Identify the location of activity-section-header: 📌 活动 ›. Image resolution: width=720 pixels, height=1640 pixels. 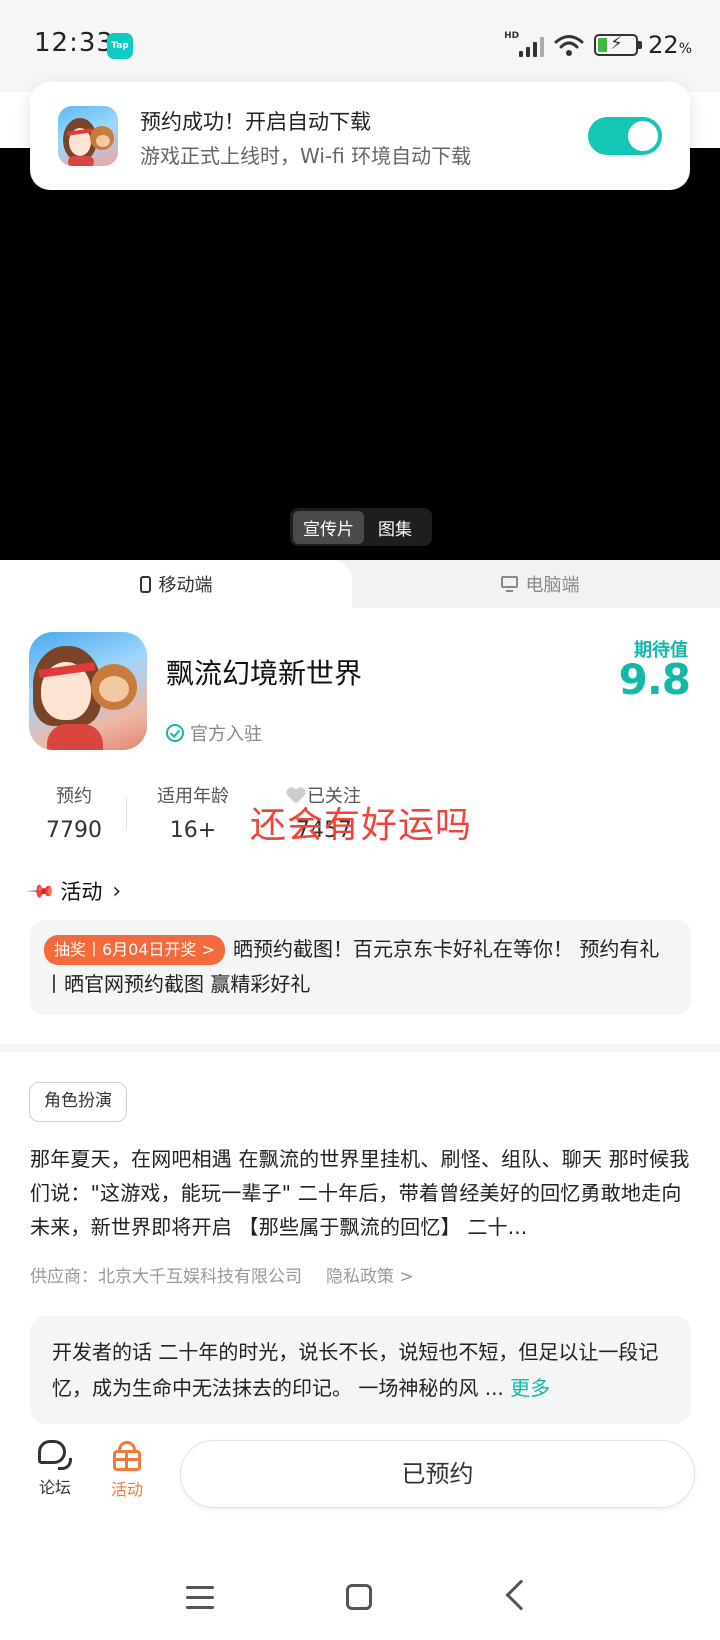
(74, 891).